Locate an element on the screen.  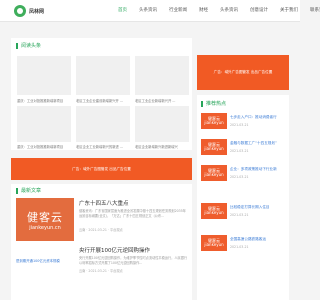
nav-item-headlines: 头条资讯 is located at coordinates (229, 11).